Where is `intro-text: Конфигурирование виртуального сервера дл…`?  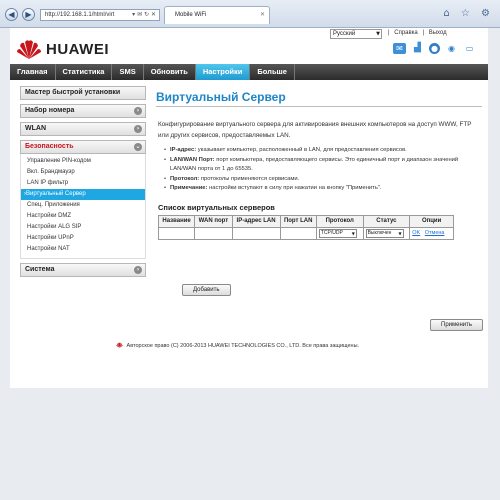
intro-text: Конфигурирование виртуального сервера дл… is located at coordinates (315, 130).